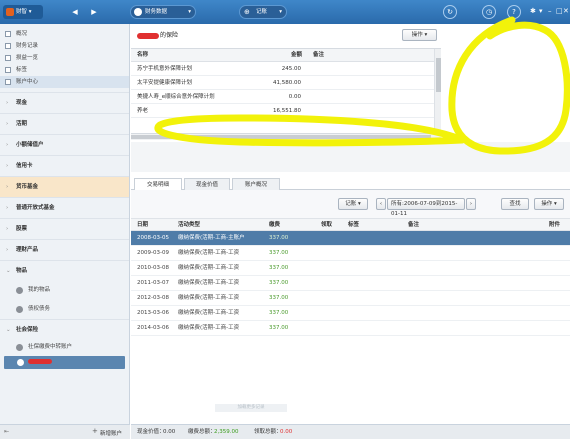 This screenshot has height=439, width=570. What do you see at coordinates (64, 249) in the screenshot?
I see `group-wealth-products: › 理财产品` at bounding box center [64, 249].